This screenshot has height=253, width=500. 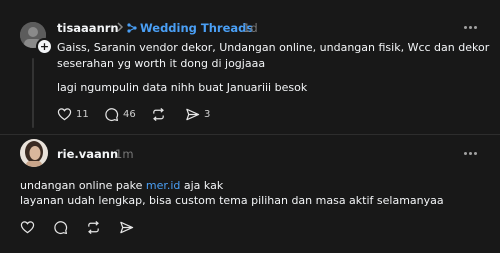 What do you see at coordinates (202, 185) in the screenshot?
I see `reply-text: aja kak` at bounding box center [202, 185].